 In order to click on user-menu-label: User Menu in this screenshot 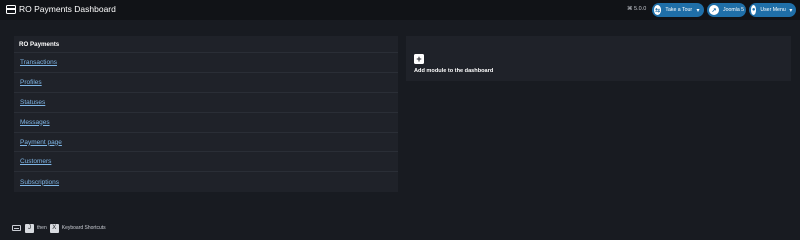, I will do `click(773, 10)`.